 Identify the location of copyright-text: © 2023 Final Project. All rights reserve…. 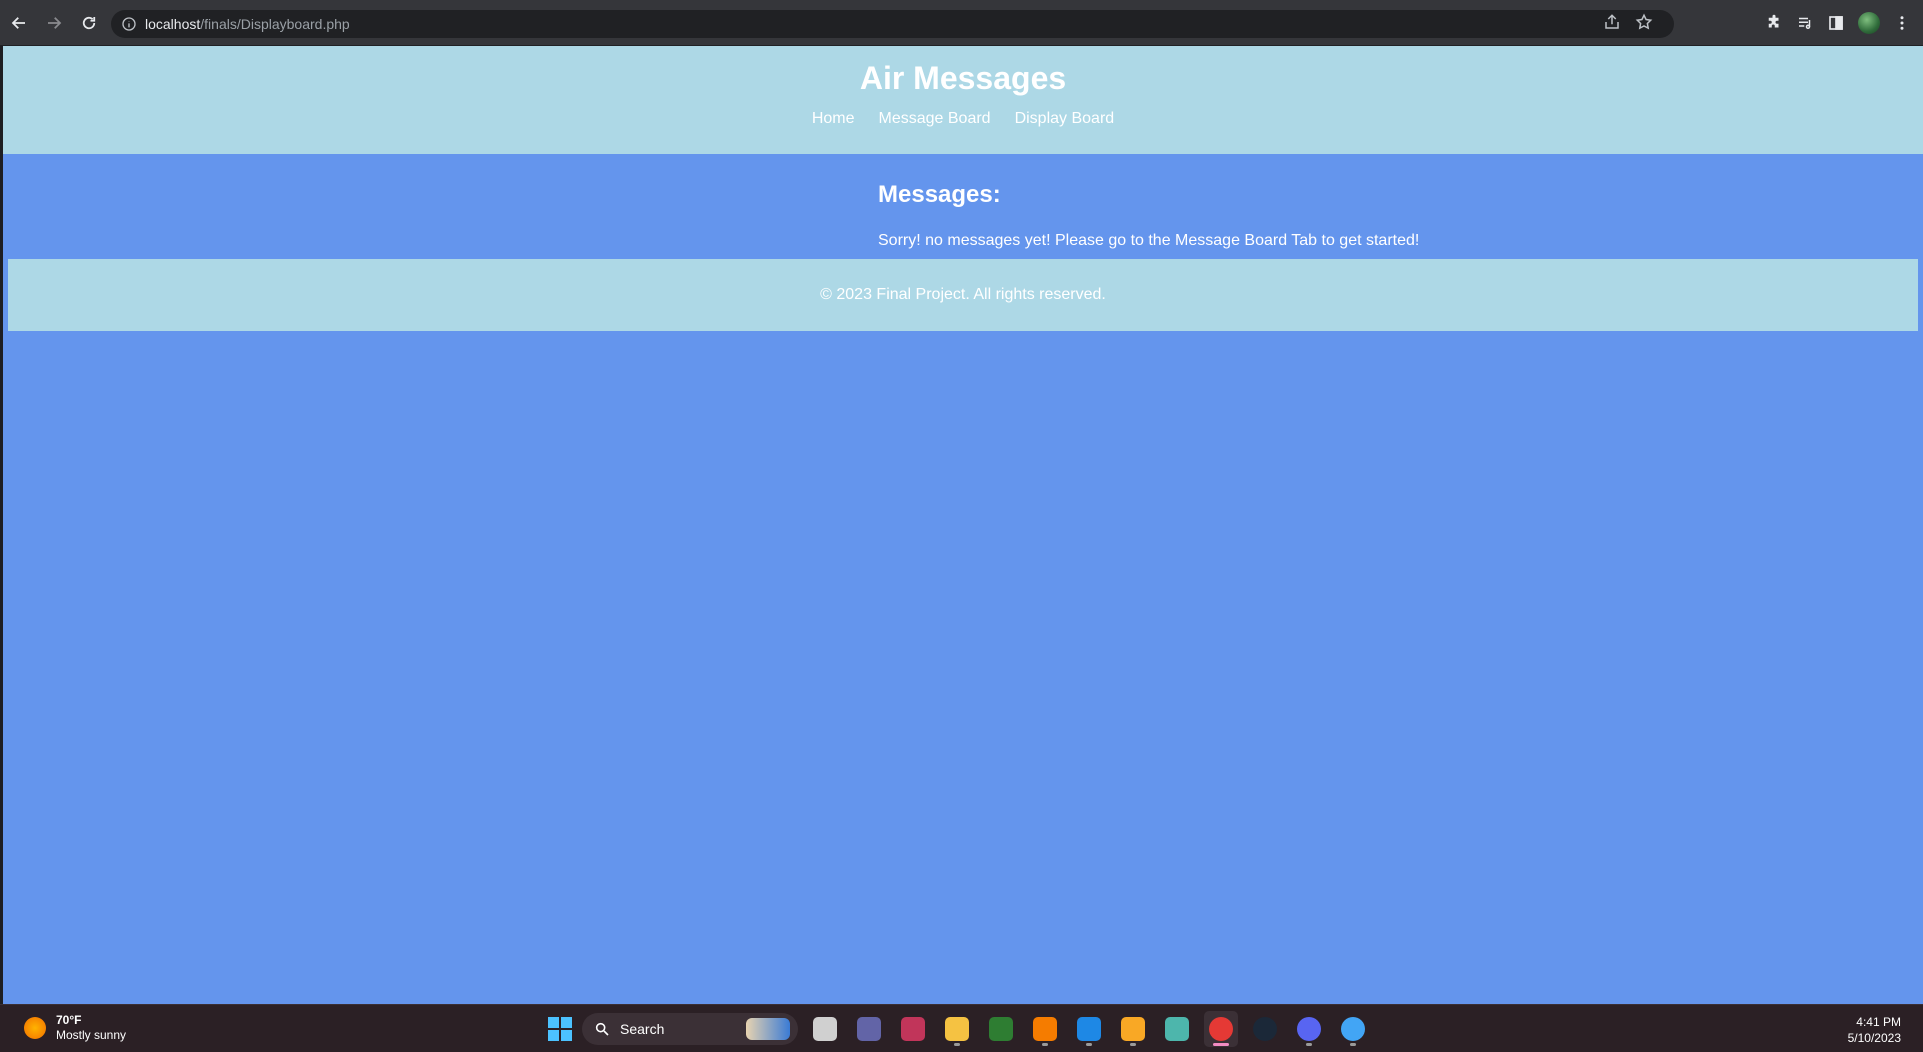
(963, 294).